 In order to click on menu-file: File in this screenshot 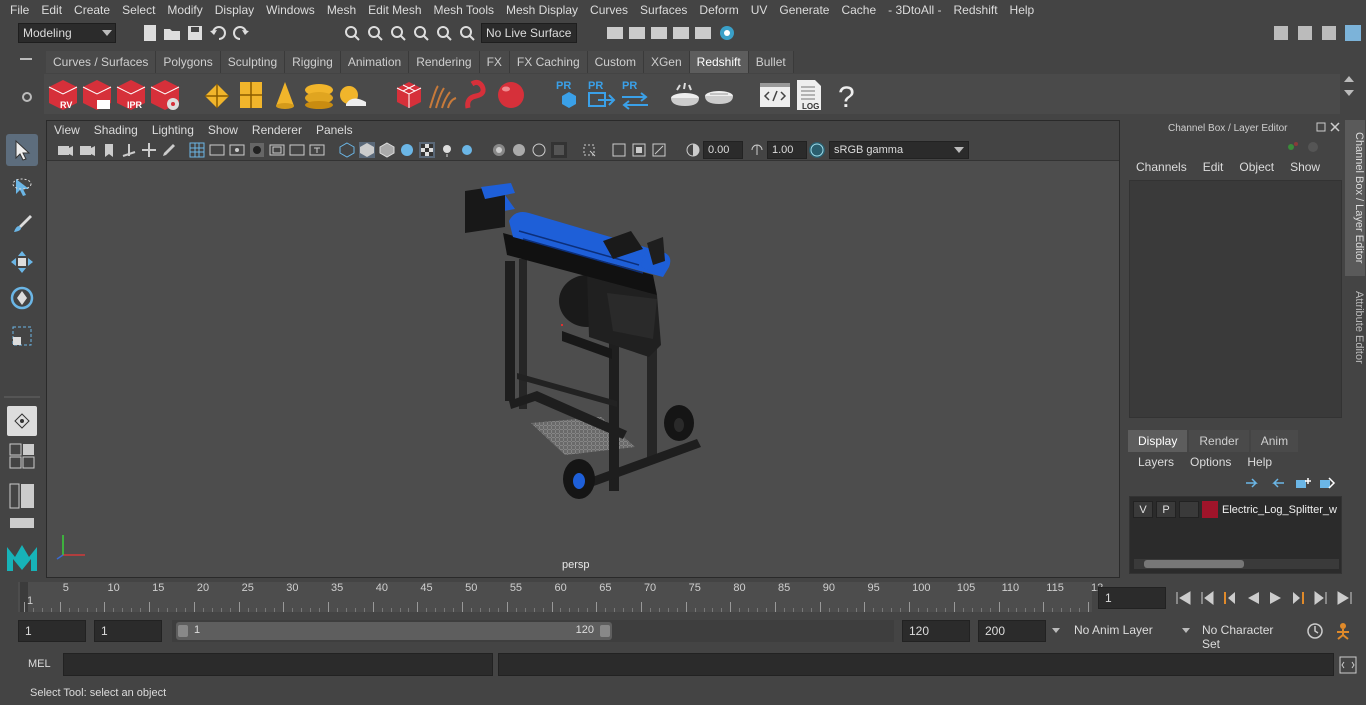, I will do `click(17, 10)`.